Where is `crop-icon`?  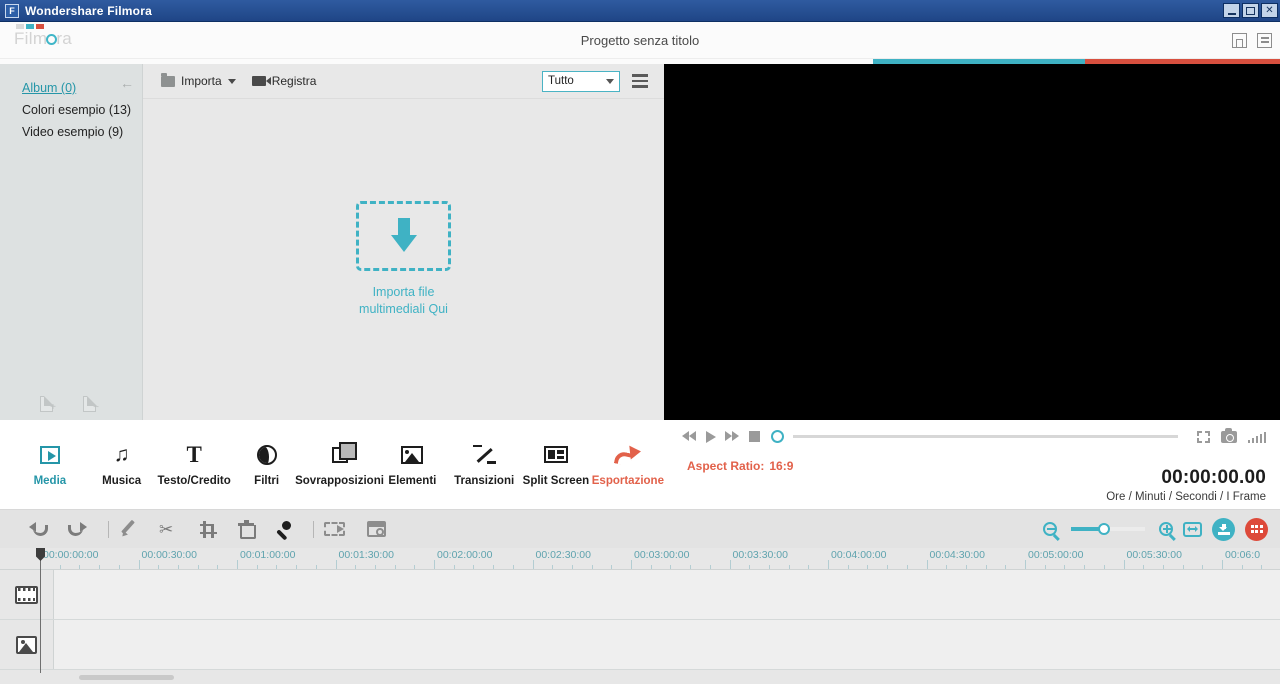
crop-icon is located at coordinates (208, 529).